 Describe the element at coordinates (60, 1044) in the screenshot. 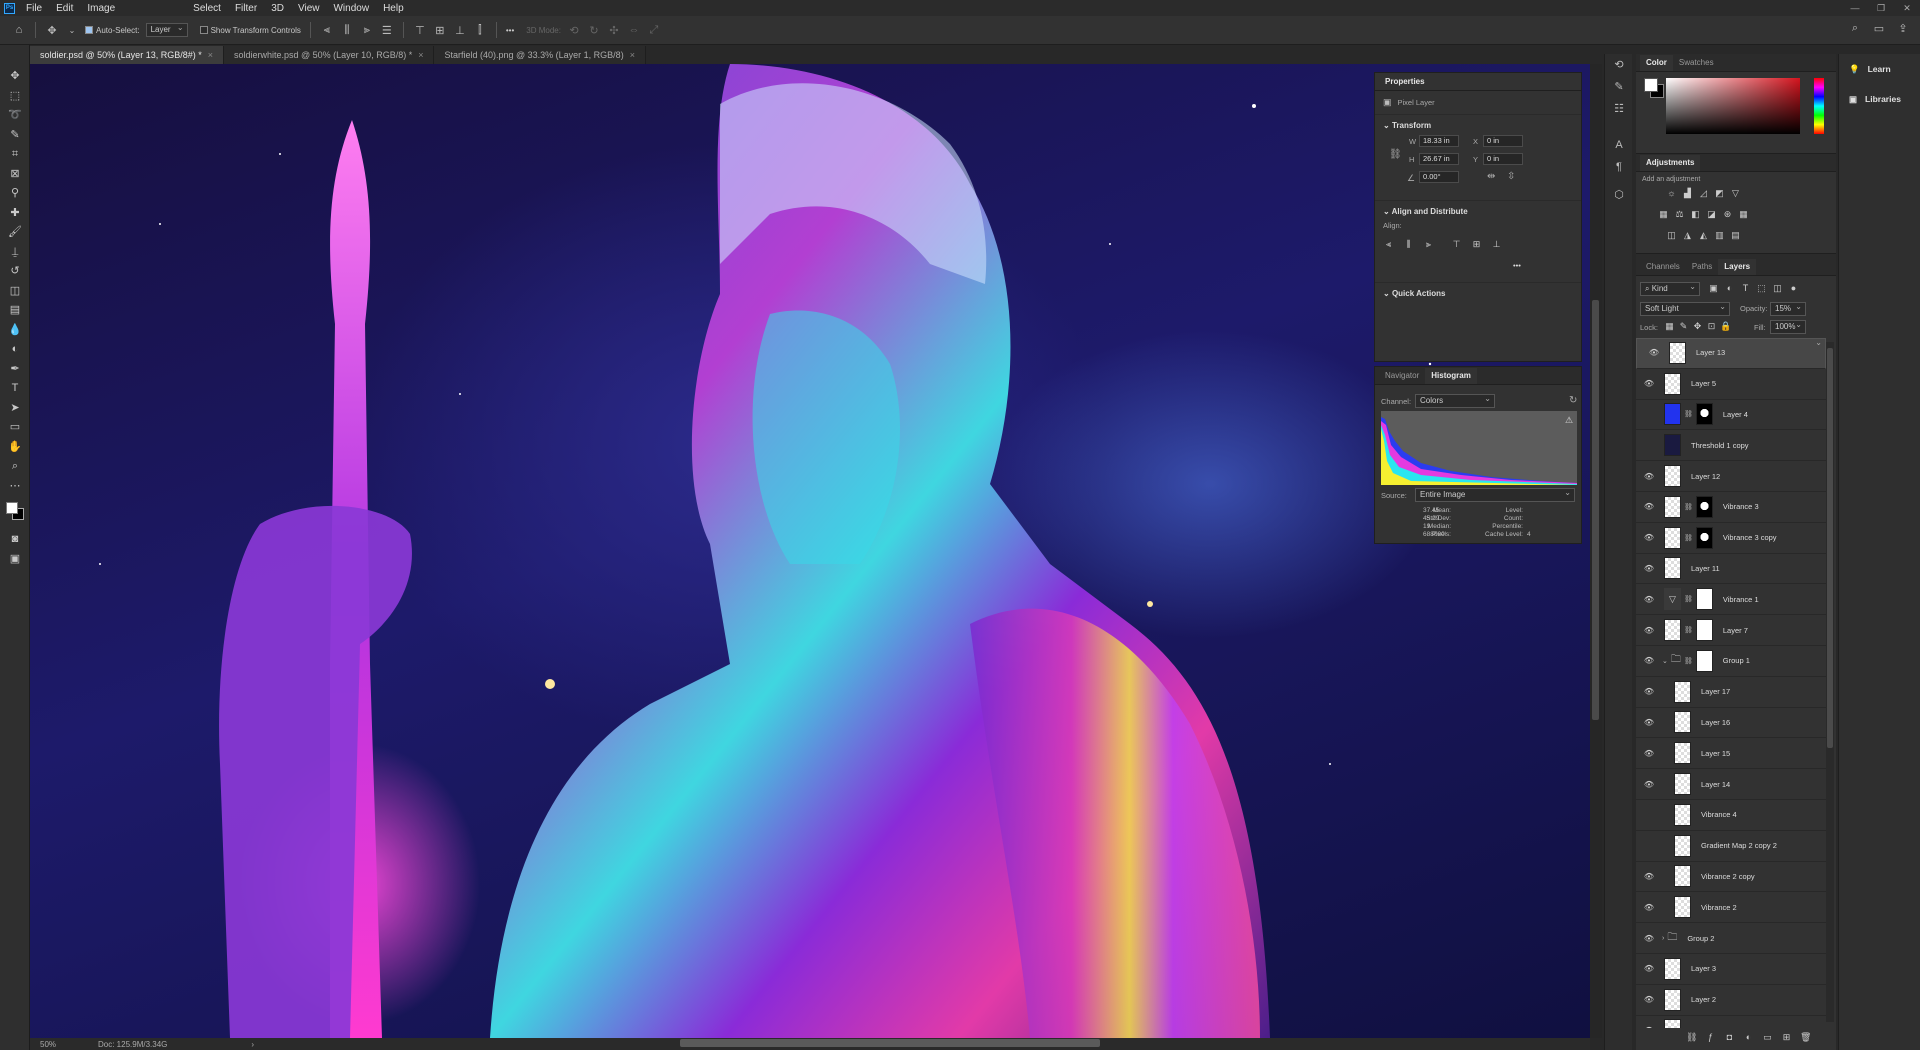

I see `zoom-level: 50%` at that location.